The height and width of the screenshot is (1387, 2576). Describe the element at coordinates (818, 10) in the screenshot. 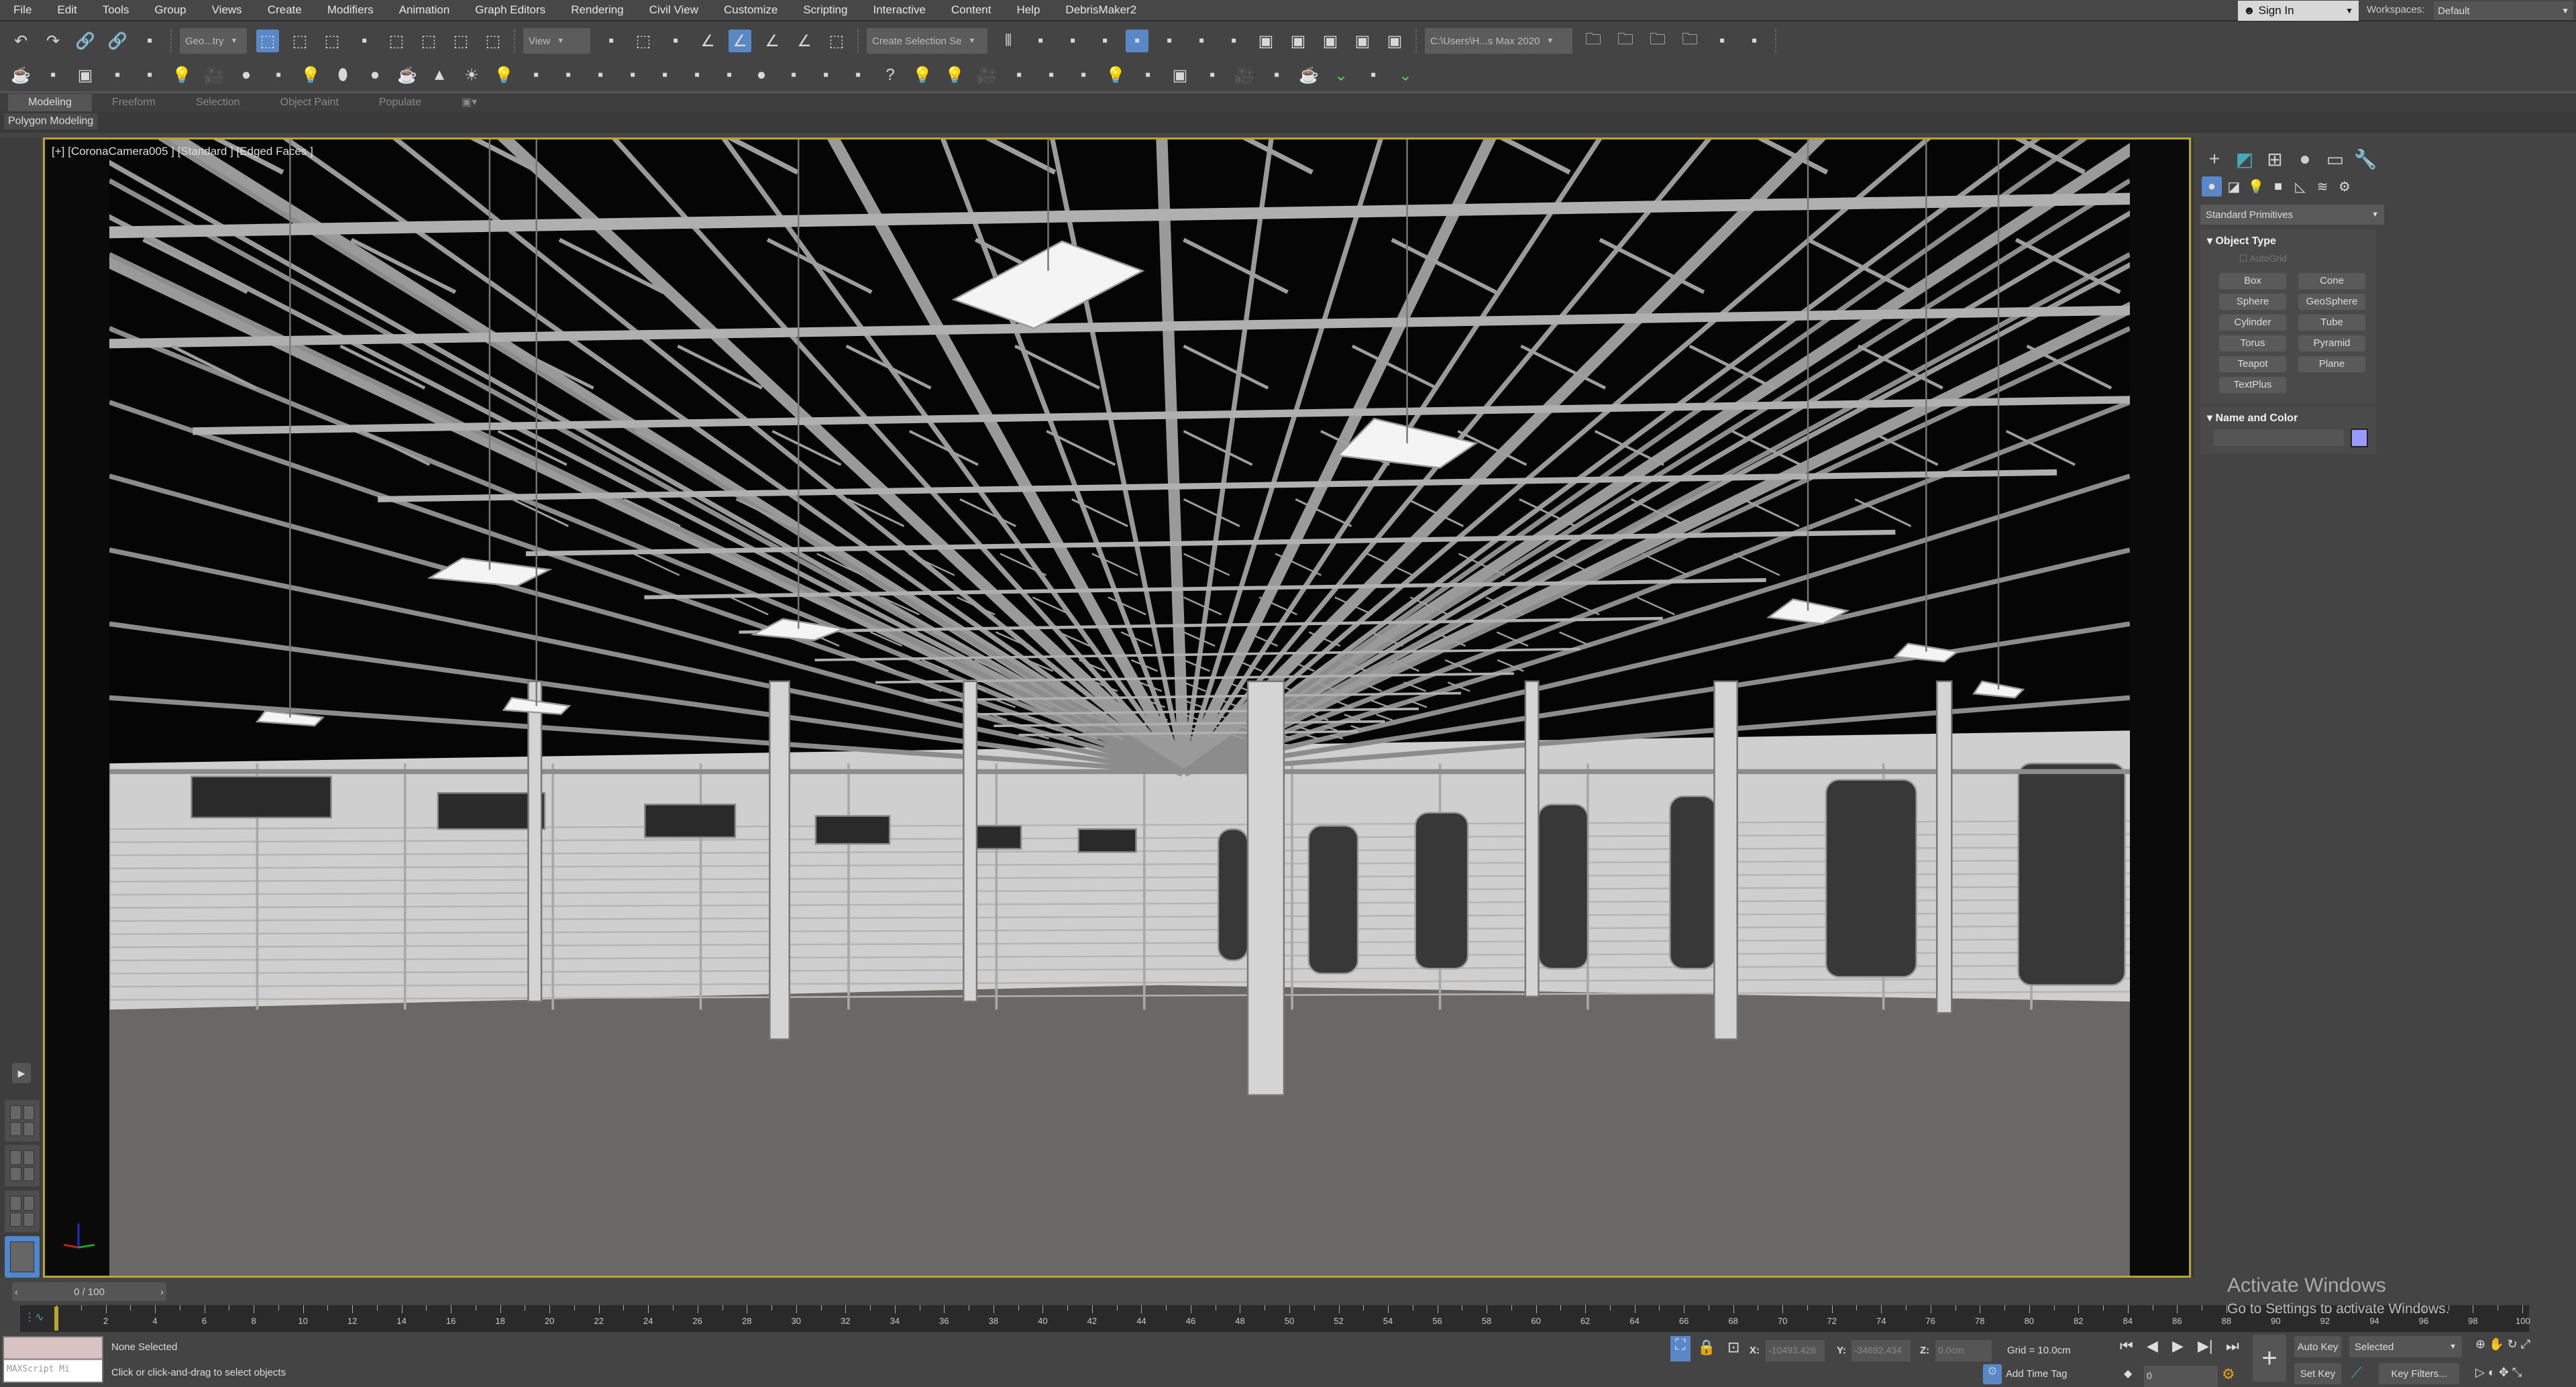

I see `menu-scripting: Scripting` at that location.